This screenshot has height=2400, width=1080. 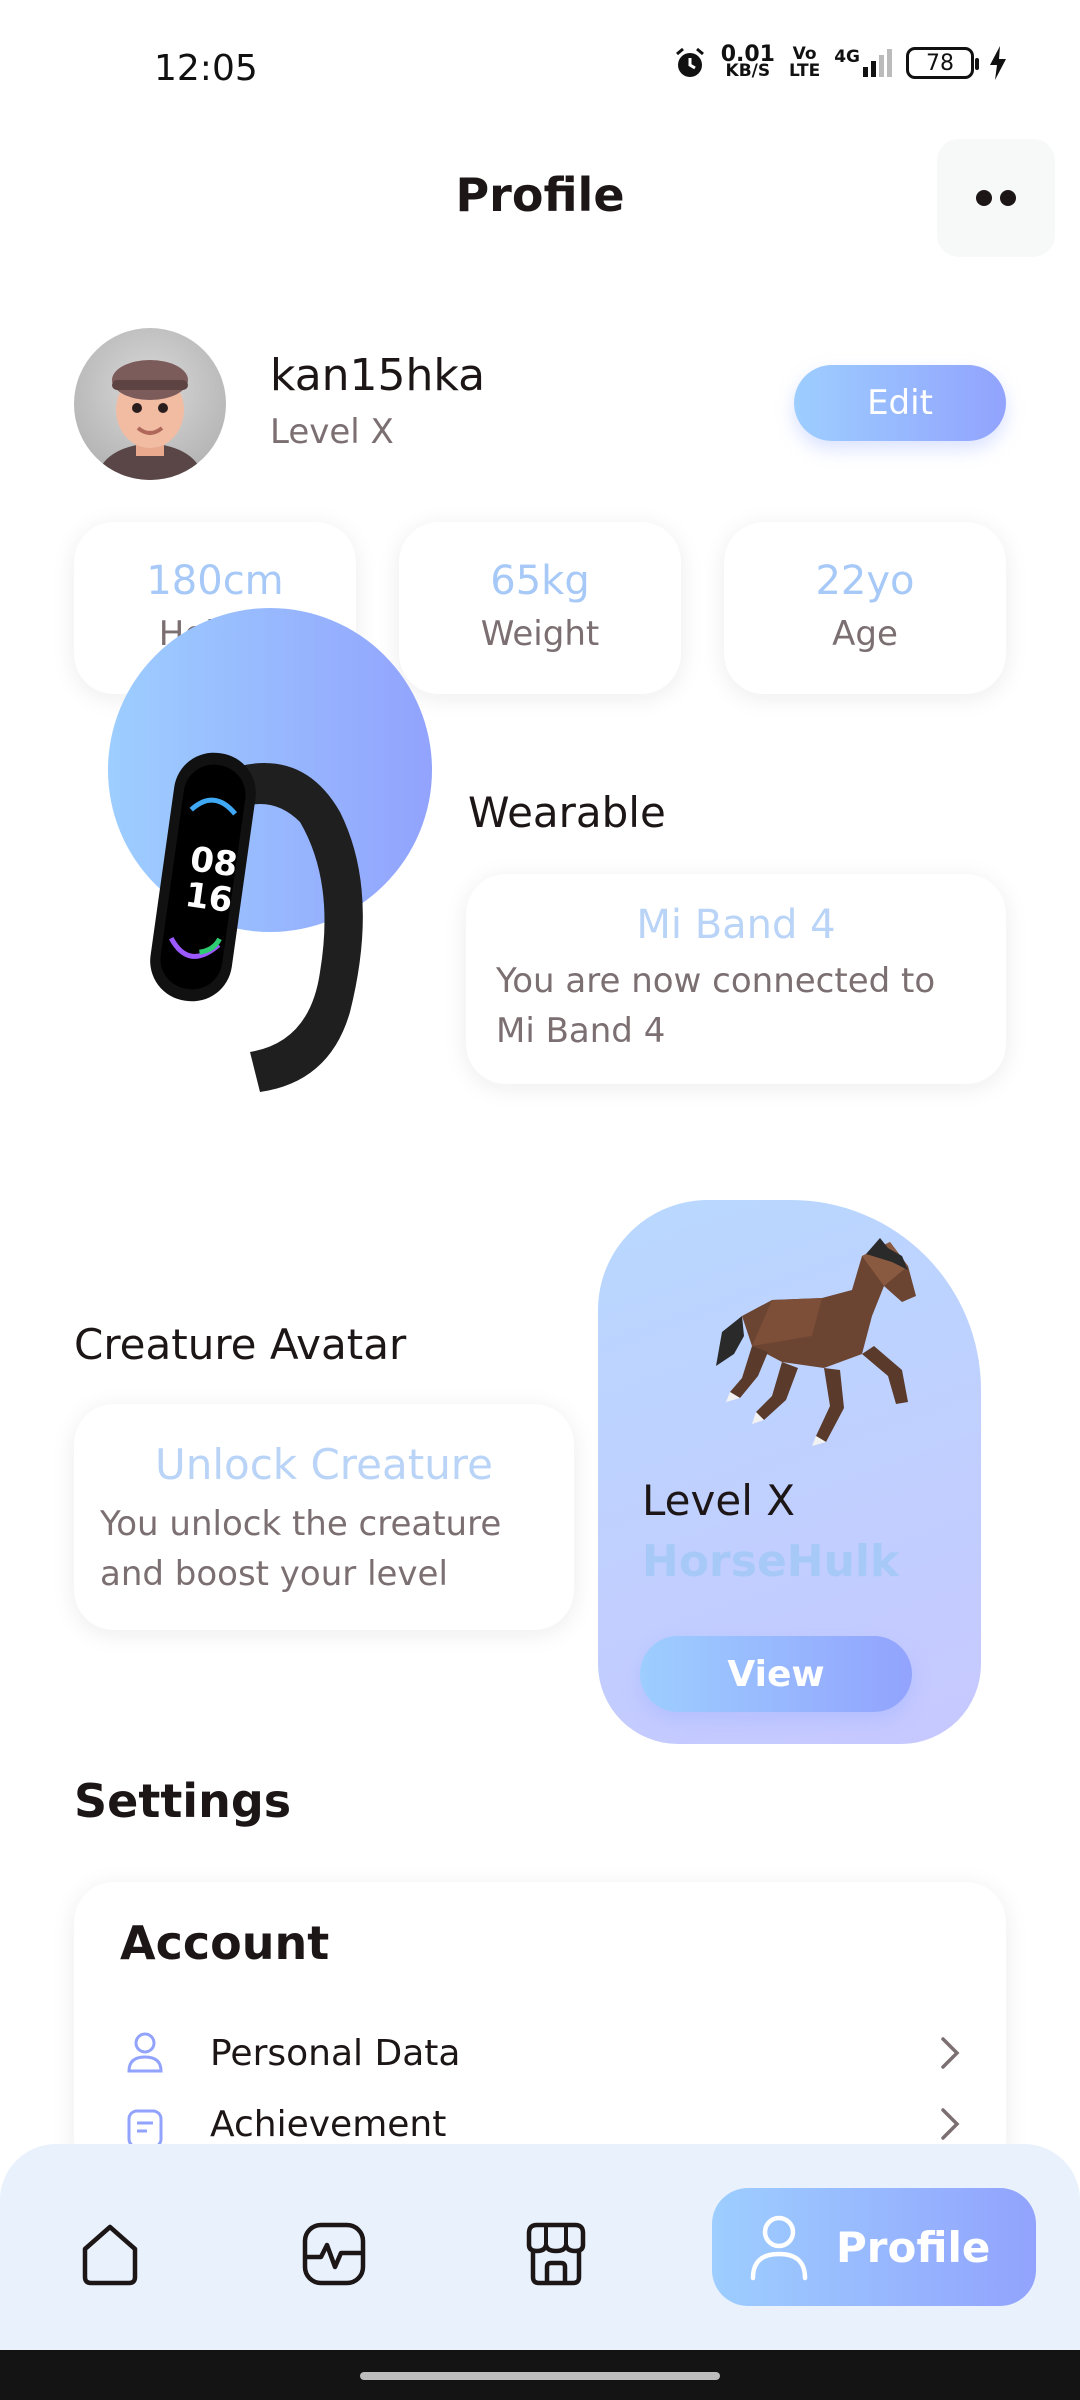 I want to click on stat-label: Weight, so click(x=540, y=634).